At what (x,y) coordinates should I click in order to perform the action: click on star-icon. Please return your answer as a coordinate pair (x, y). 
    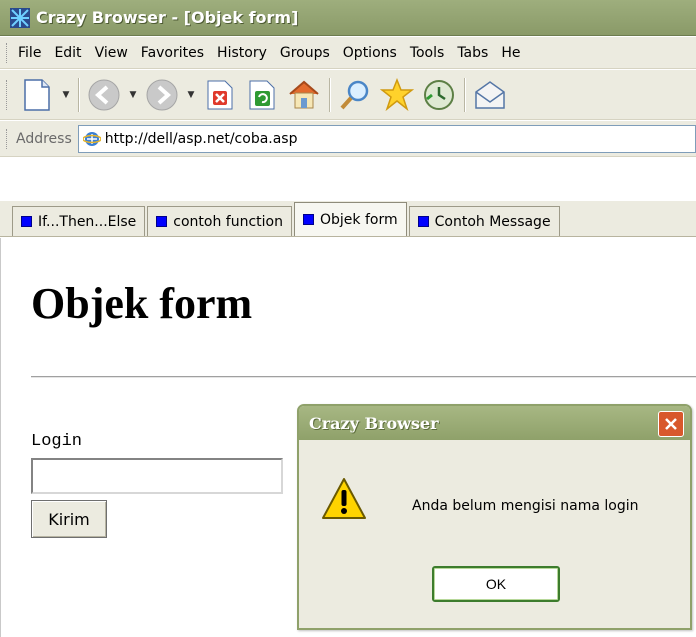
    Looking at the image, I should click on (397, 94).